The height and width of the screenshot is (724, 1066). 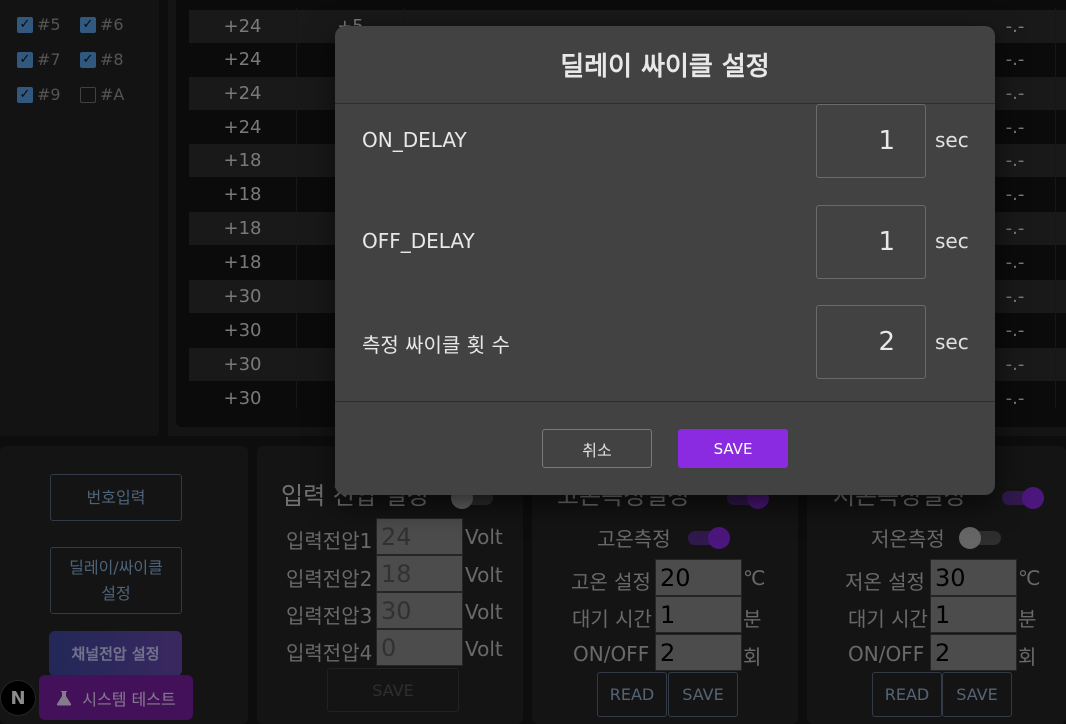 What do you see at coordinates (871, 141) in the screenshot?
I see `on-delay-input: 1` at bounding box center [871, 141].